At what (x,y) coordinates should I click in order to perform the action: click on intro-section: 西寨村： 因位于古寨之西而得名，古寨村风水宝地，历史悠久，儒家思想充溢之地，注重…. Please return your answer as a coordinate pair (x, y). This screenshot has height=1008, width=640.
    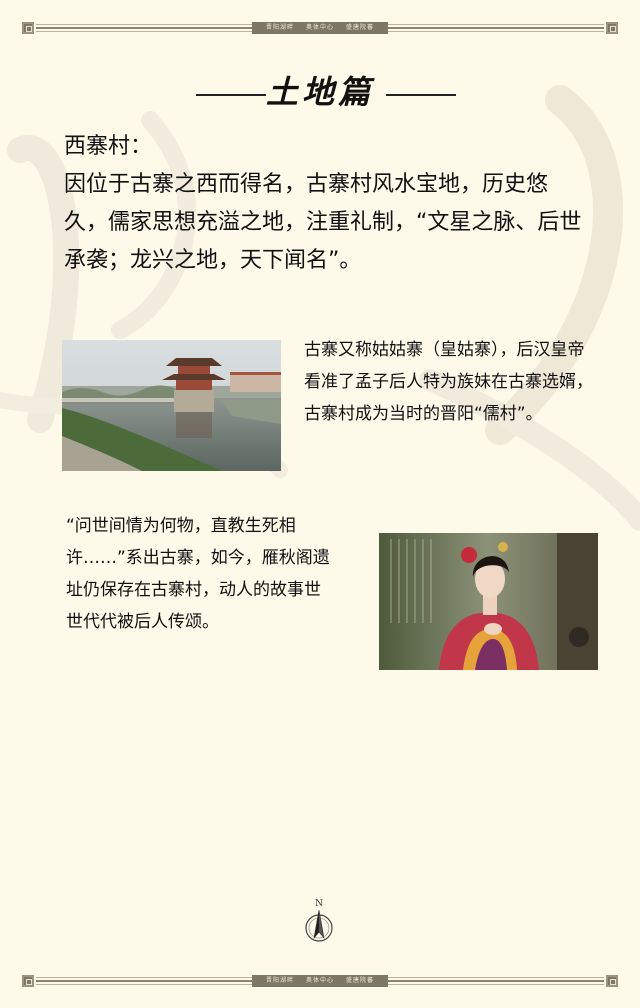
    Looking at the image, I should click on (324, 206).